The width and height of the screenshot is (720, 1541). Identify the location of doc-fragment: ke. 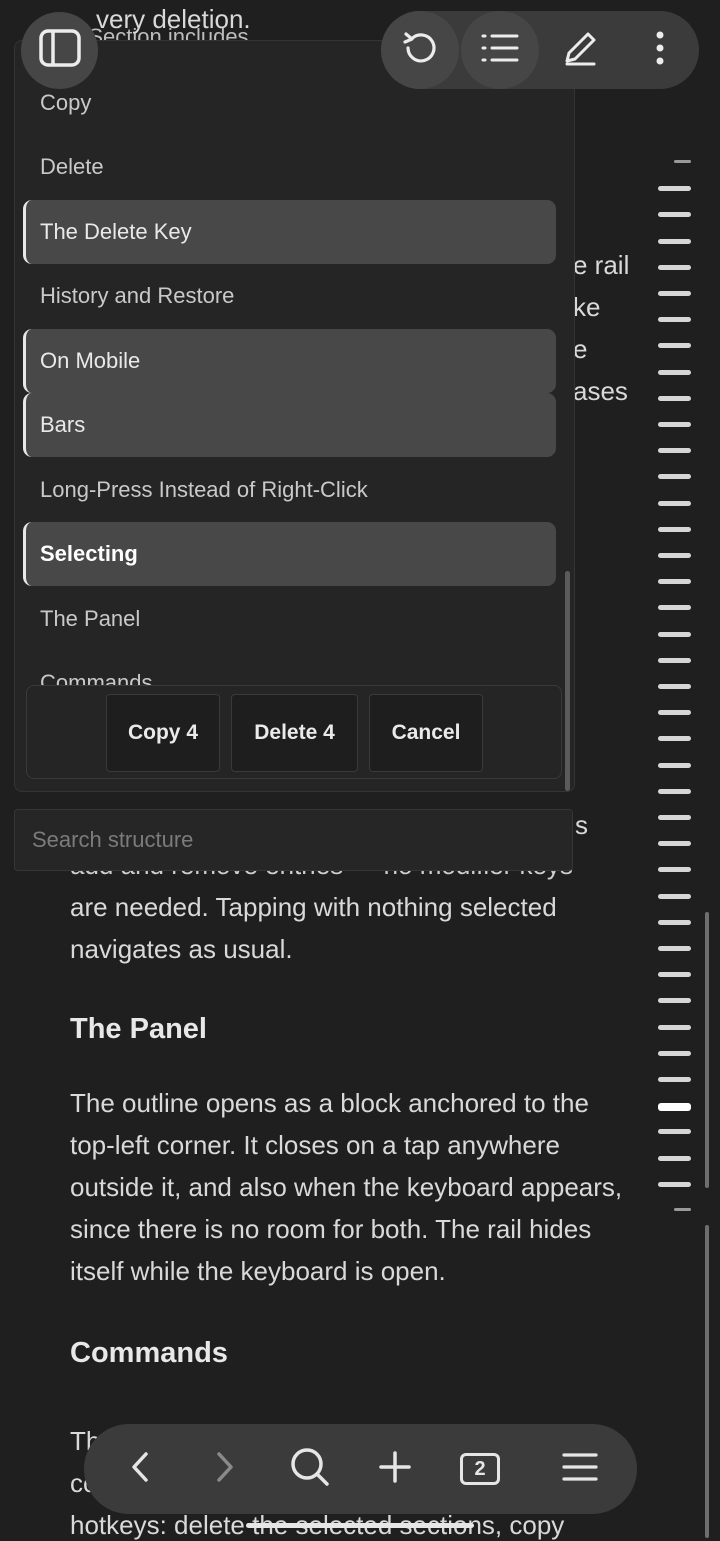
(587, 307).